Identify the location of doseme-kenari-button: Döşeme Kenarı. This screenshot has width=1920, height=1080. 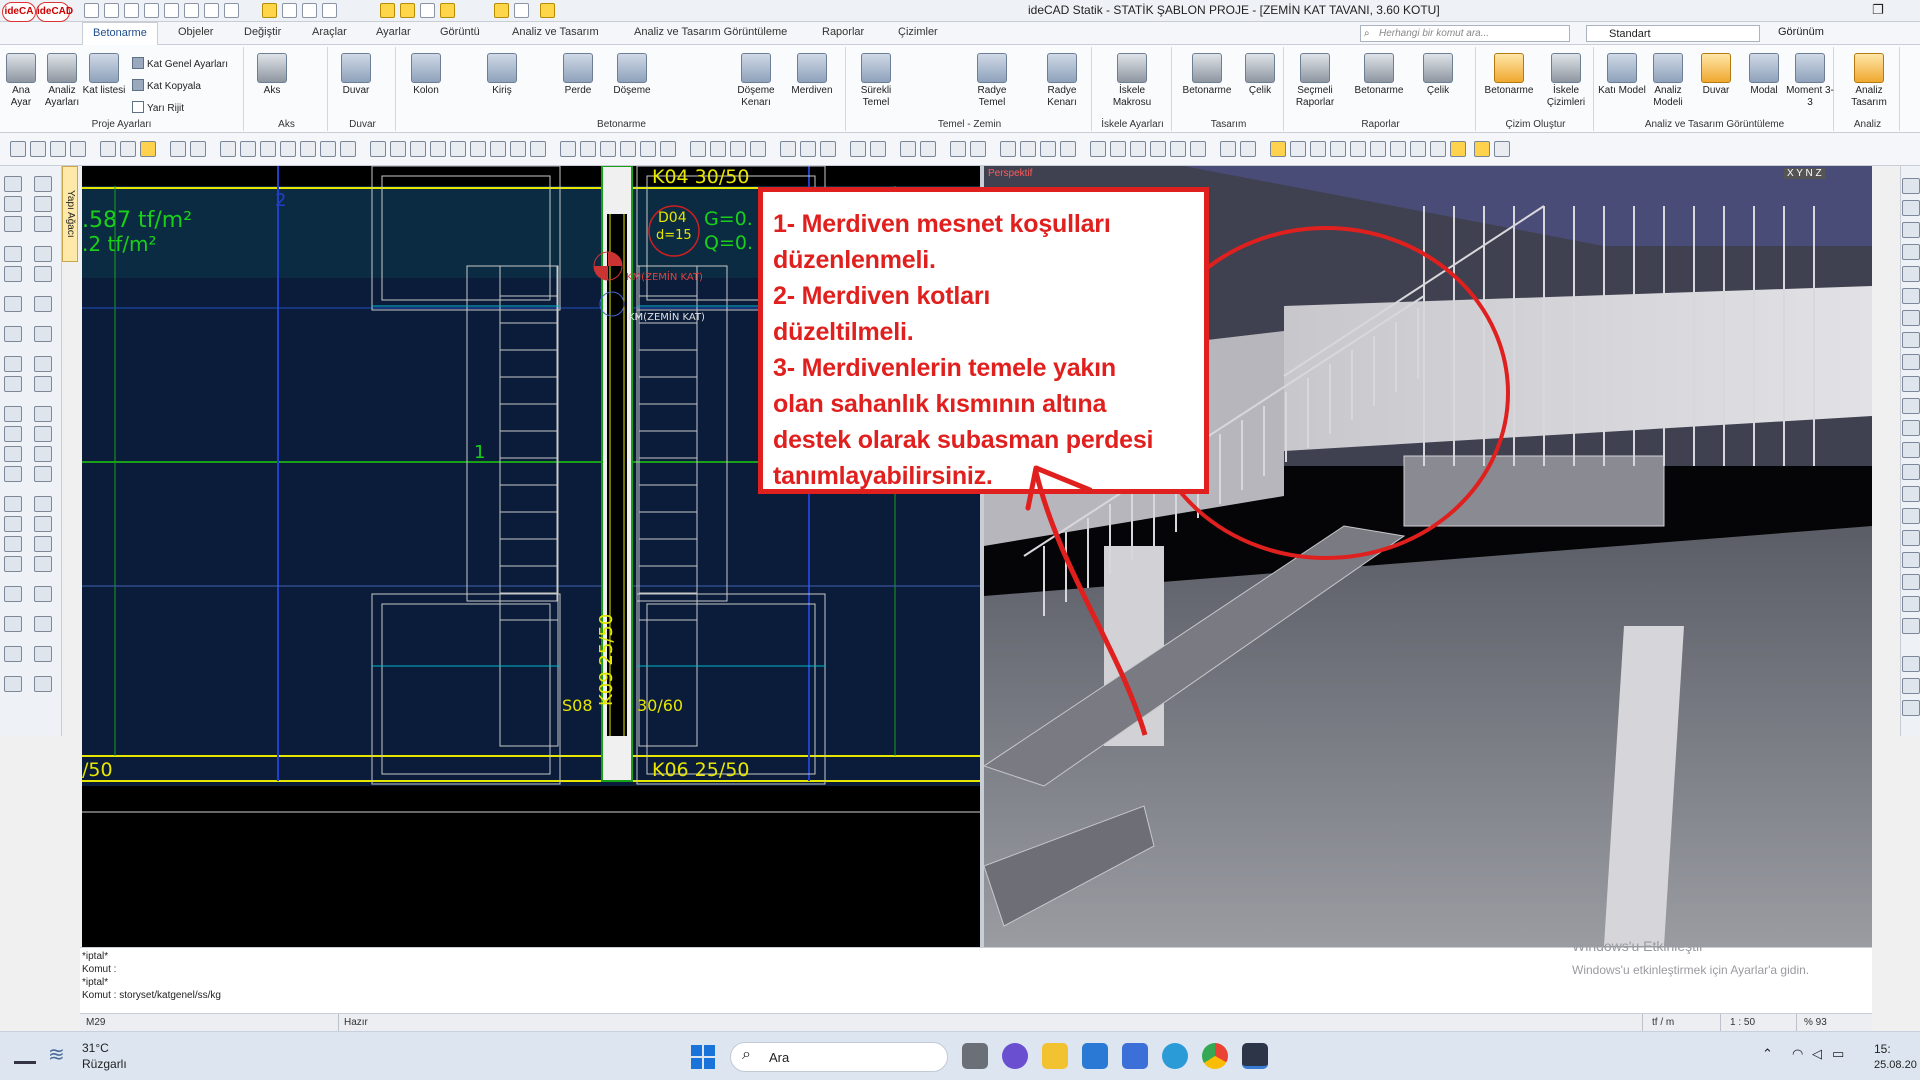
(756, 81).